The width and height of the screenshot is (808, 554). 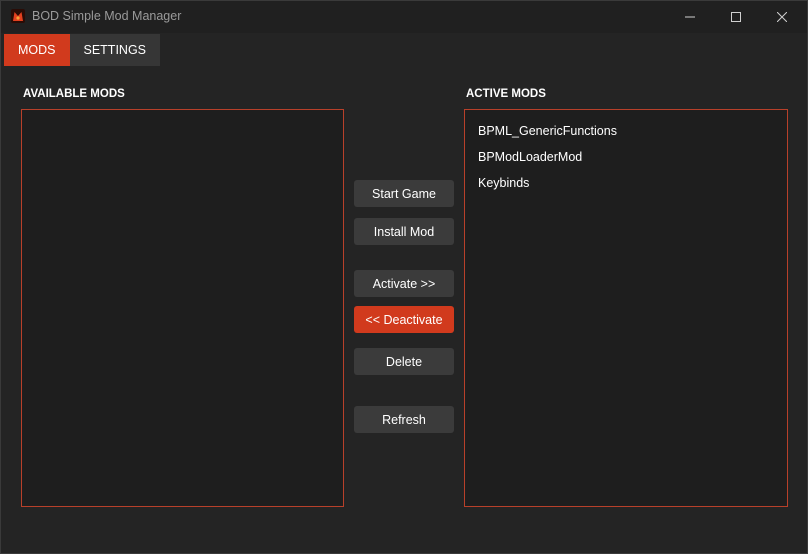 I want to click on start-game-button: Start Game, so click(x=404, y=193).